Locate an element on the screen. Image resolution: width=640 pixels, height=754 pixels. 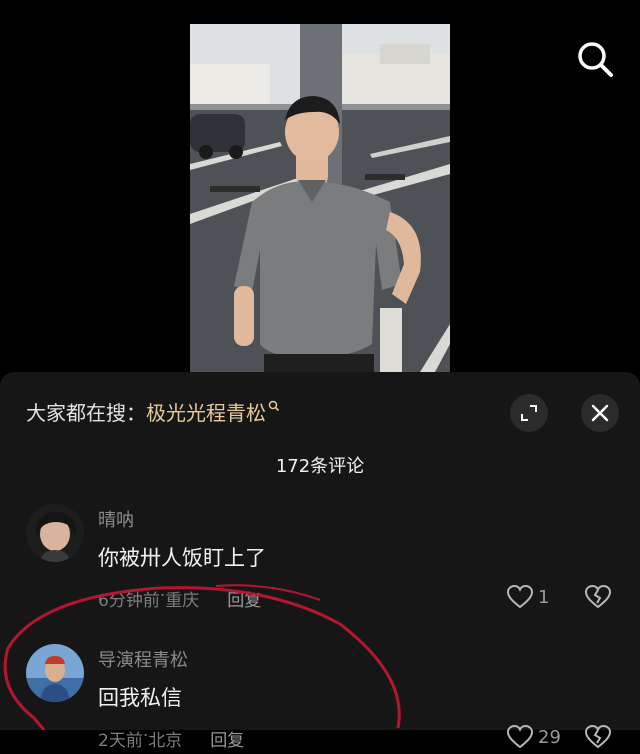
comment-username: 晴呐 is located at coordinates (116, 519).